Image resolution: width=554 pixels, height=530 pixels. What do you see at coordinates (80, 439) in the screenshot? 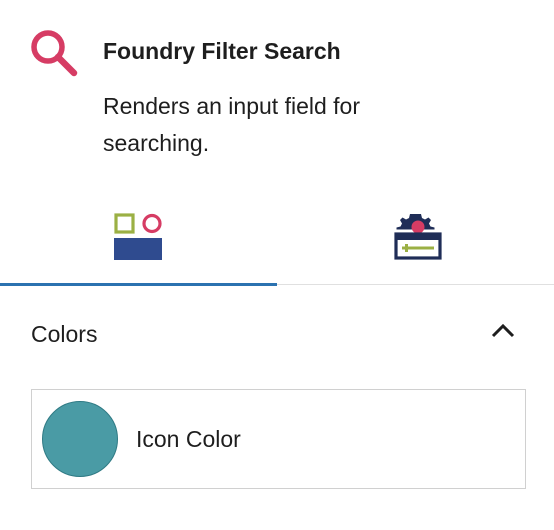
I see `color-swatch` at bounding box center [80, 439].